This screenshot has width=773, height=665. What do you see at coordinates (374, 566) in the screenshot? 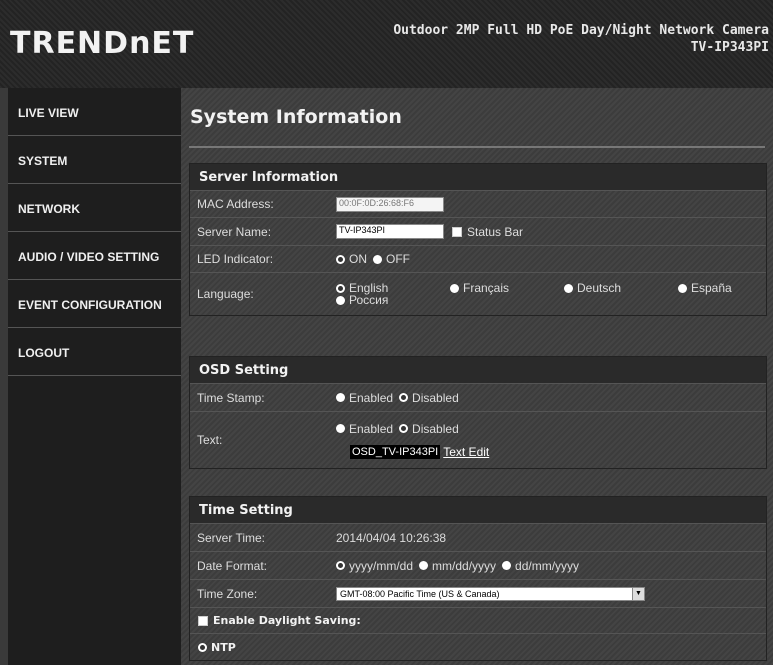
I see `date-format-yyyy-mm-dd-radio: yyyy/mm/dd` at bounding box center [374, 566].